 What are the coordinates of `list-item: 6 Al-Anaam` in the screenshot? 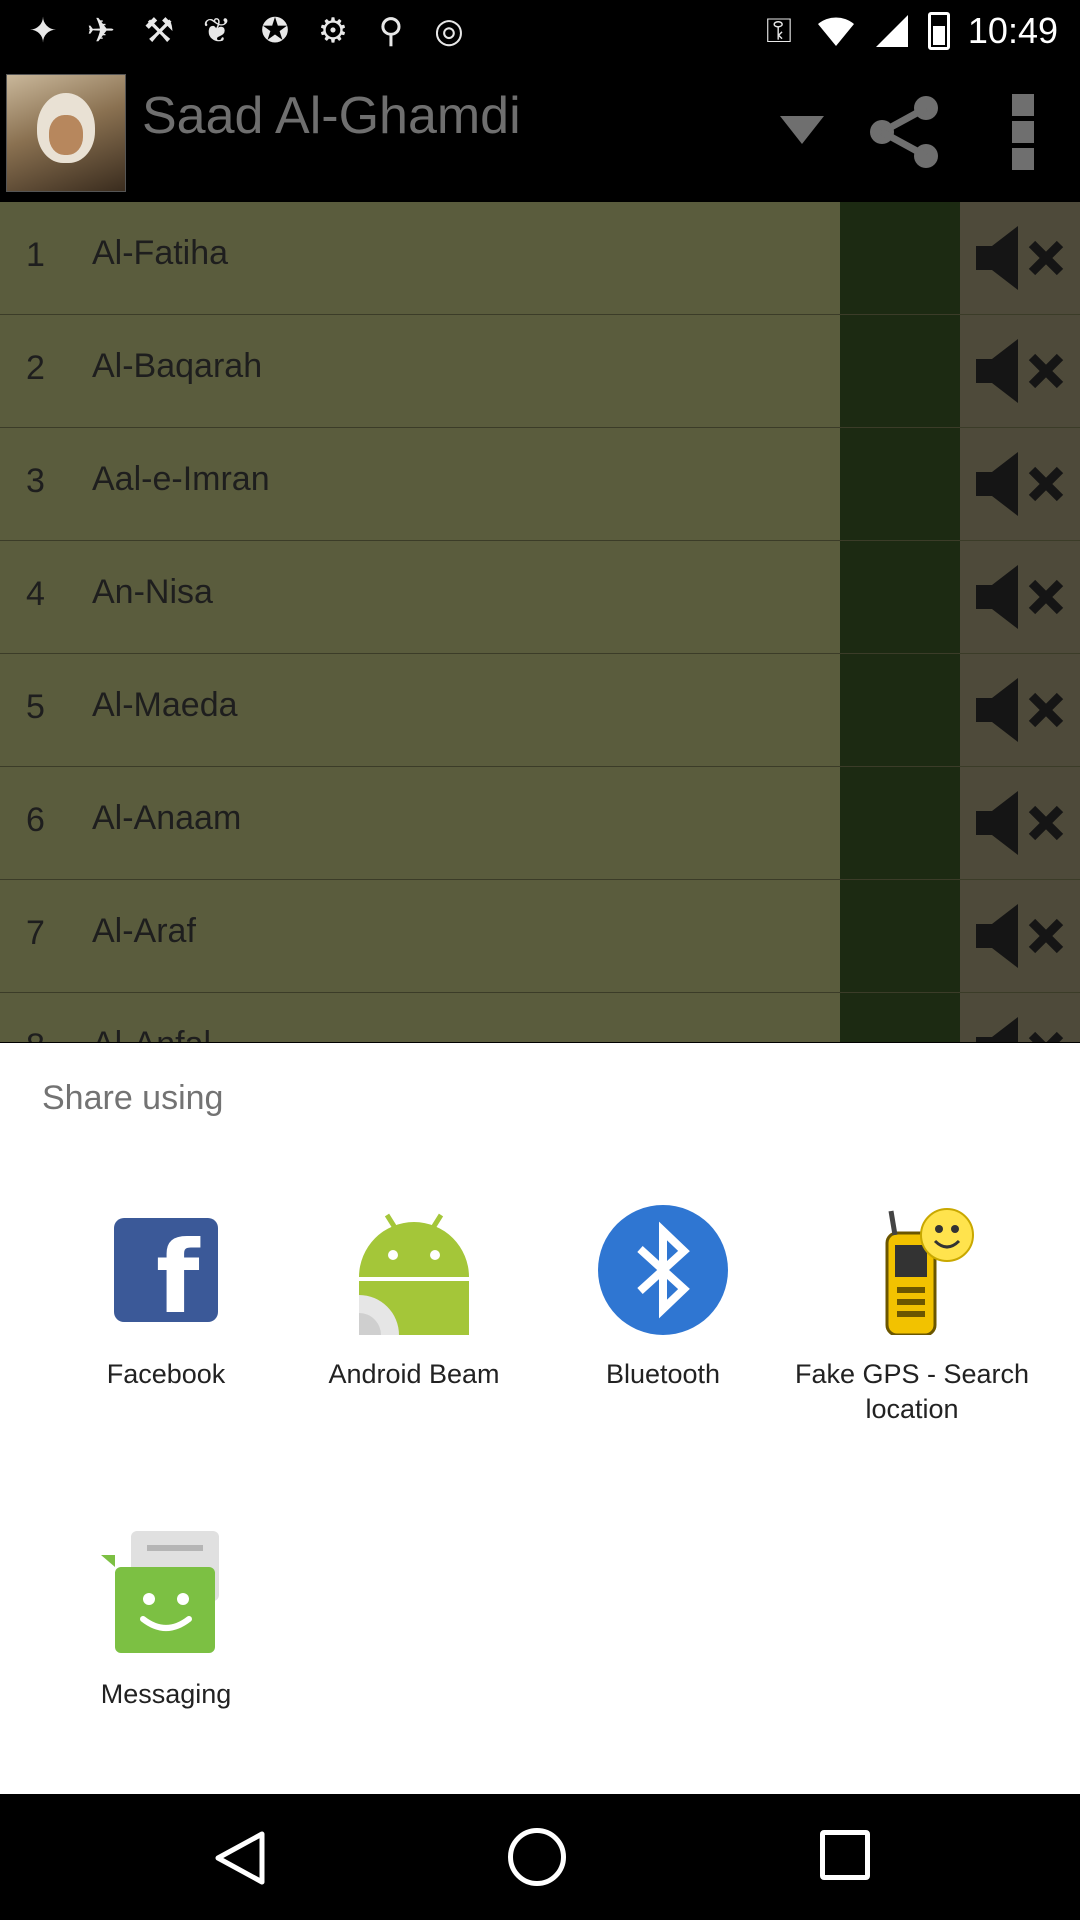 It's located at (540, 823).